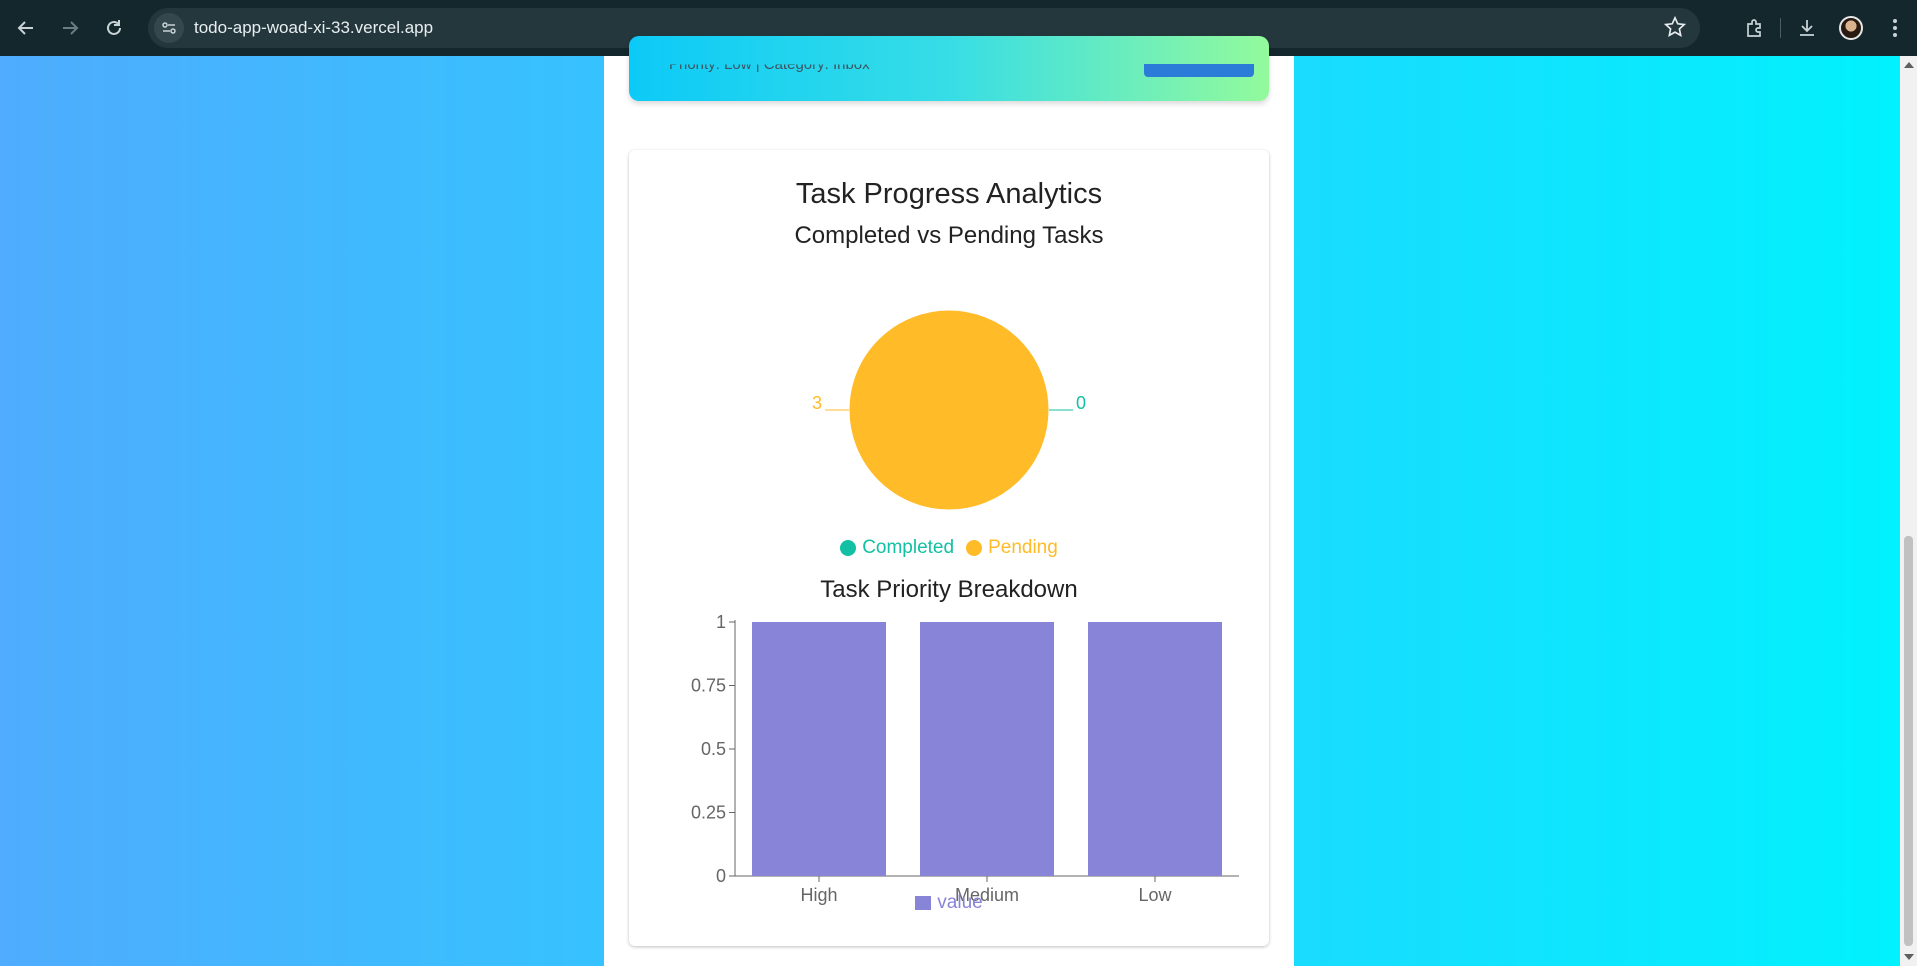  I want to click on y-tick-label: 0.5, so click(713, 749).